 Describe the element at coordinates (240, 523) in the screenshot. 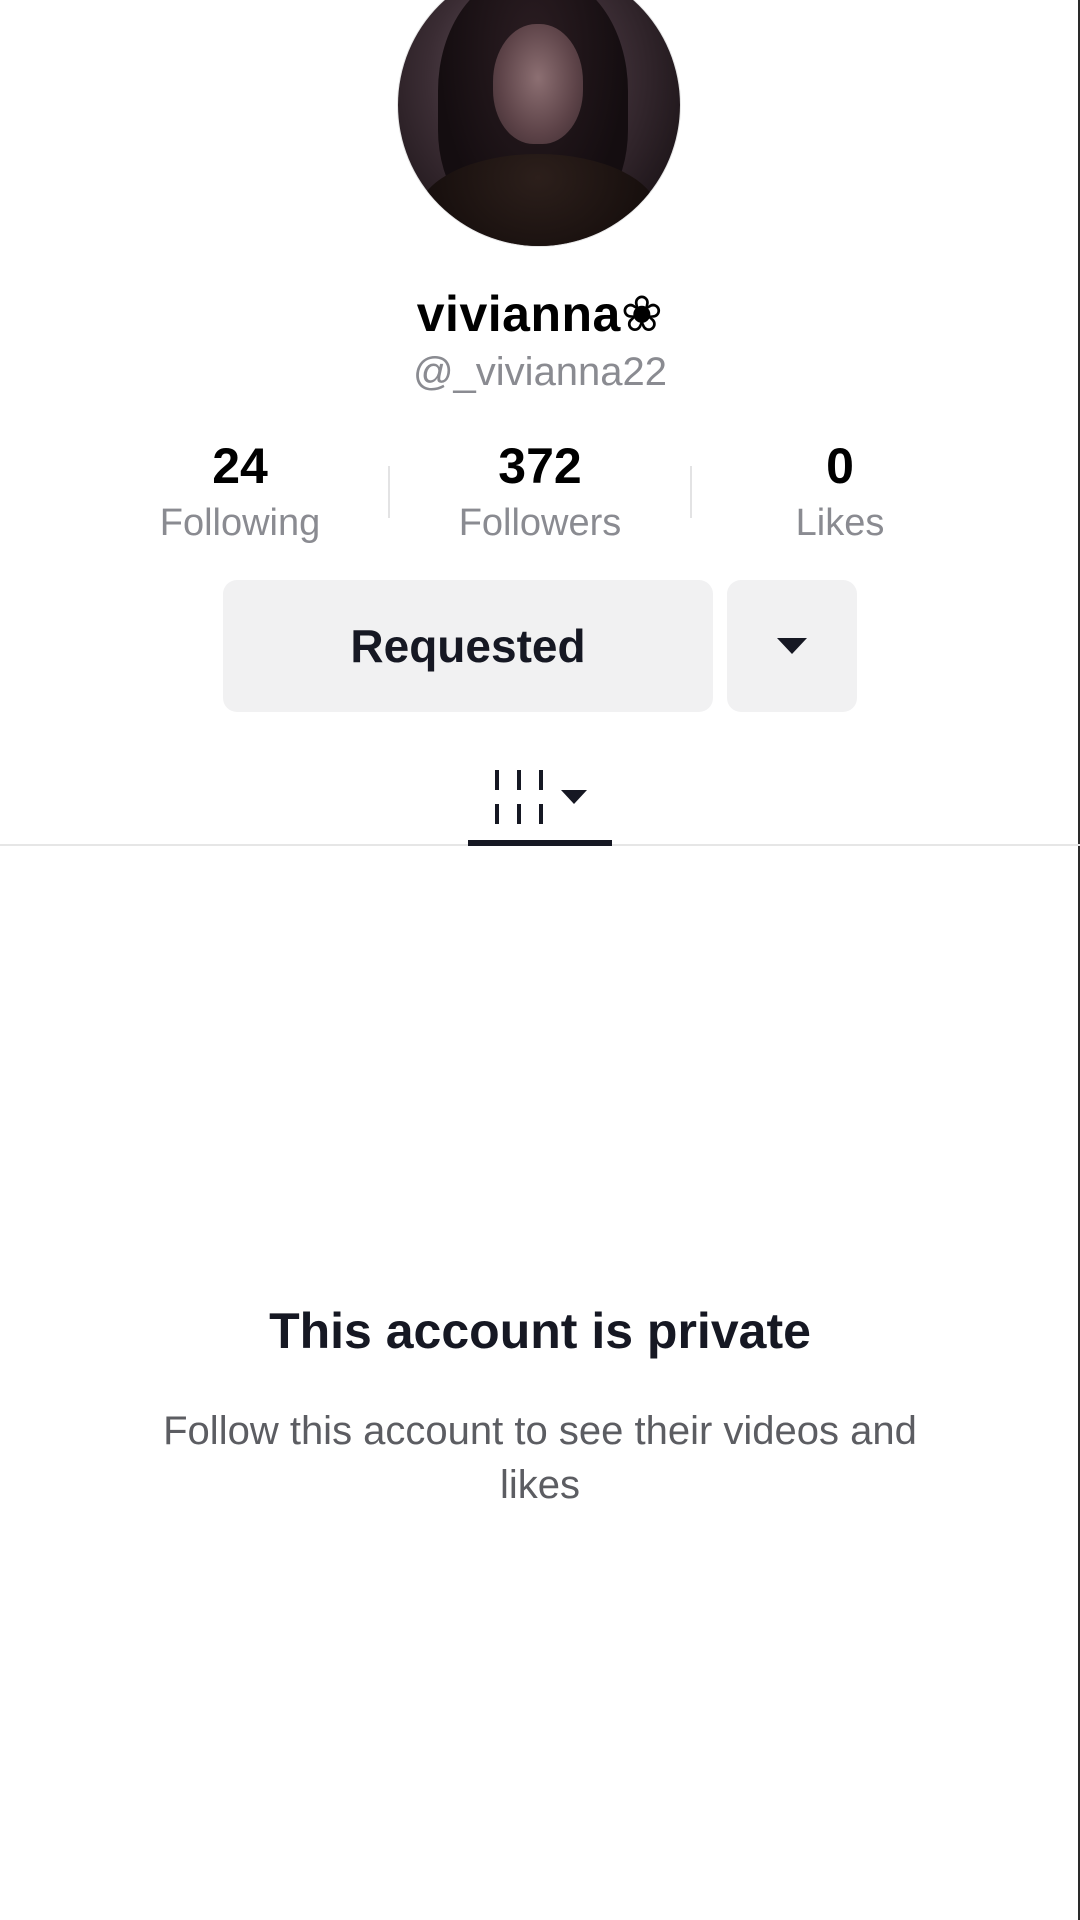

I see `following-label: Following` at that location.